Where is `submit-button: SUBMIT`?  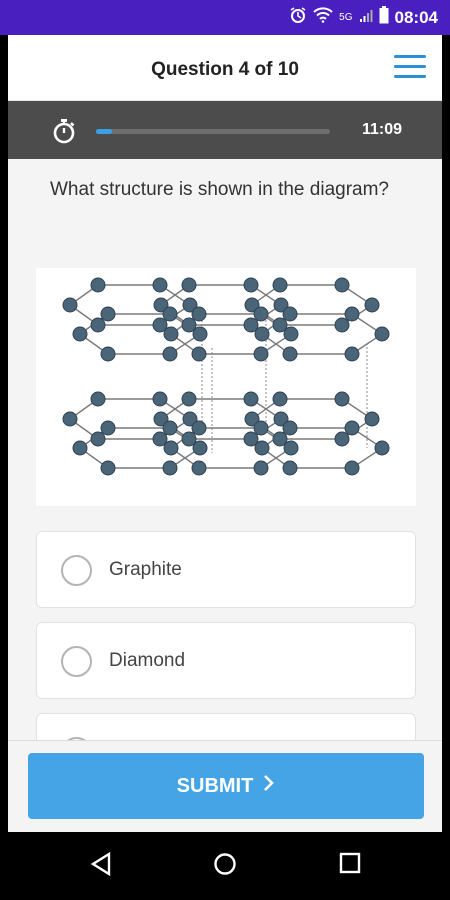
submit-button: SUBMIT is located at coordinates (226, 786).